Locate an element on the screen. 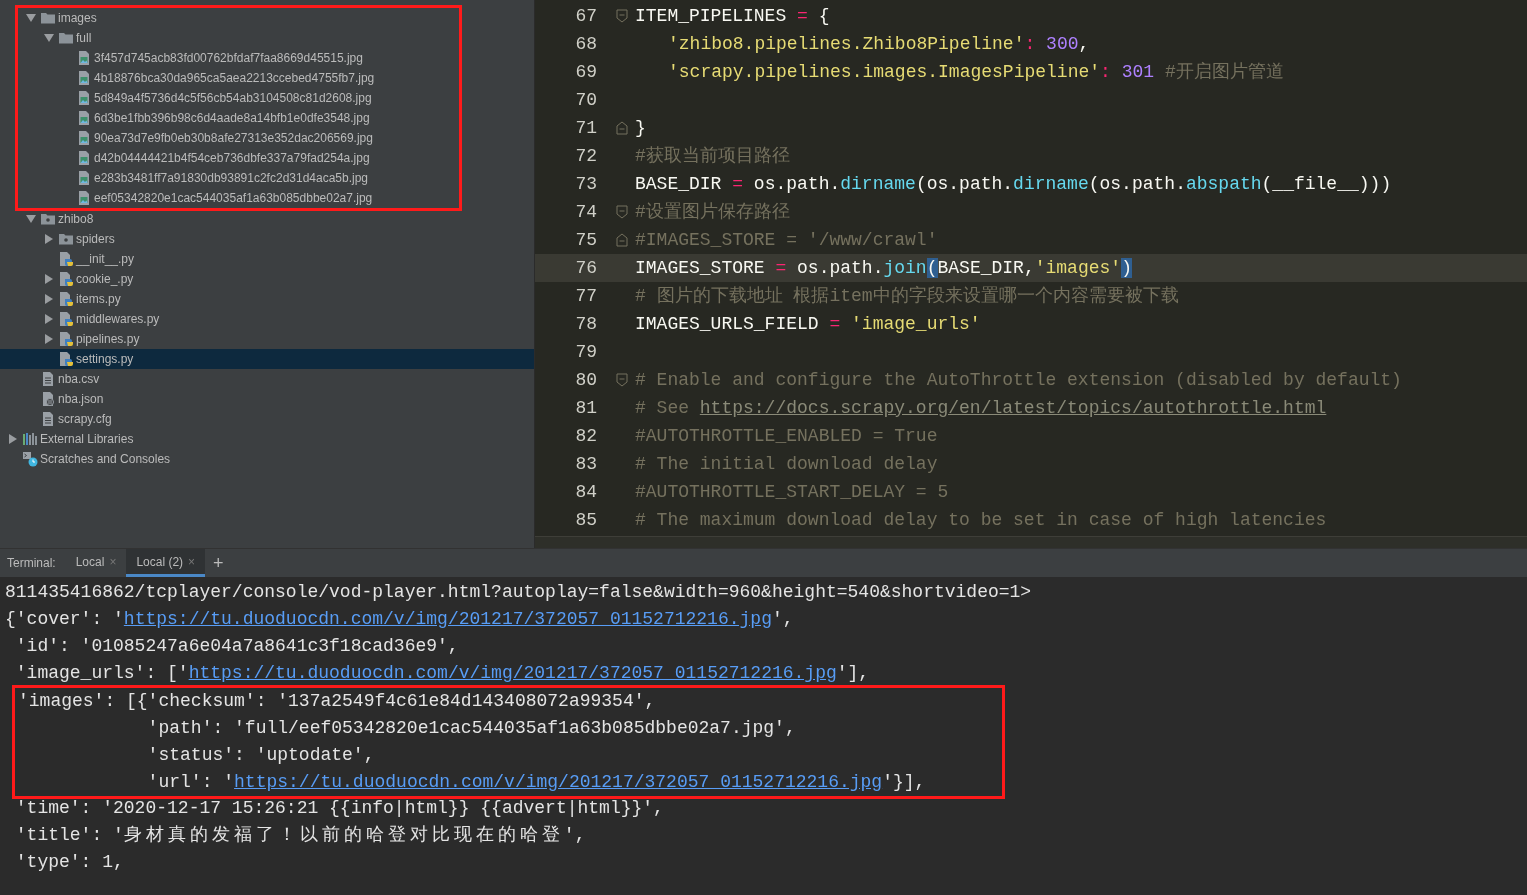  tree-item: scrapy.cfg is located at coordinates (85, 419).